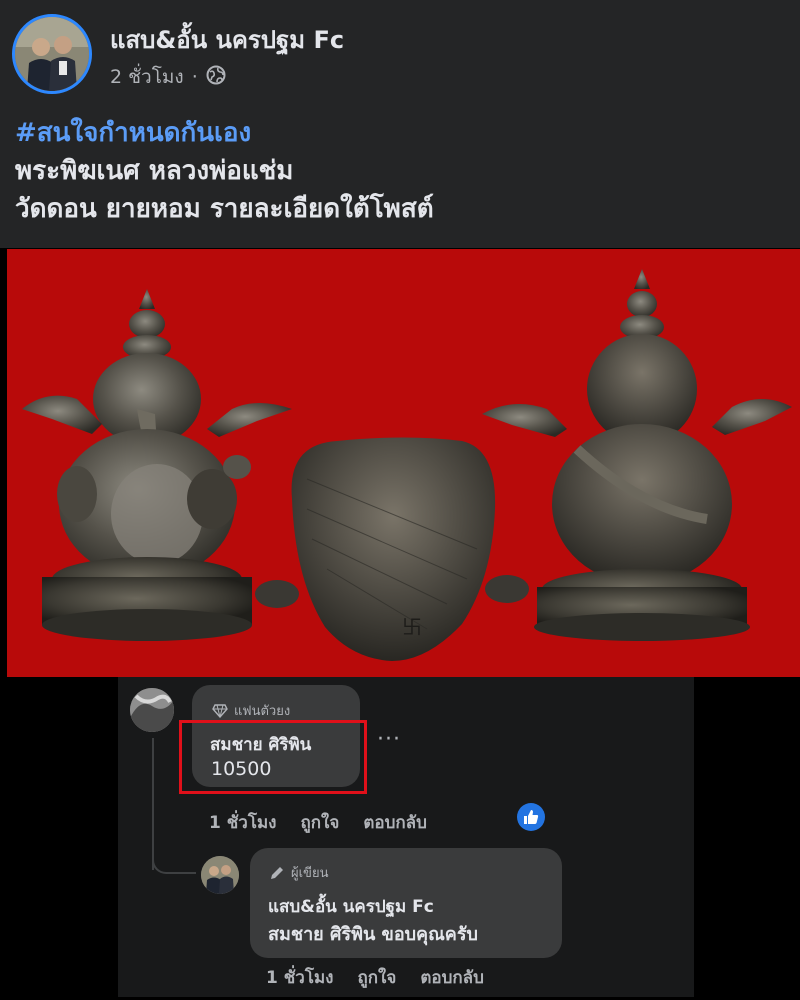 The width and height of the screenshot is (800, 1000). Describe the element at coordinates (157, 465) in the screenshot. I see `front-figure` at that location.